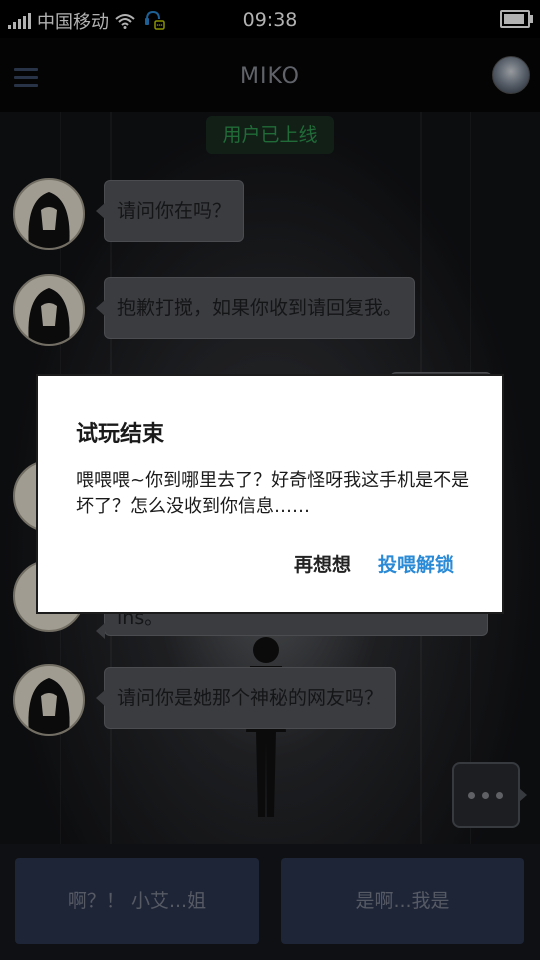 The height and width of the screenshot is (960, 540). What do you see at coordinates (416, 563) in the screenshot?
I see `unlock-button: 投喂解锁` at bounding box center [416, 563].